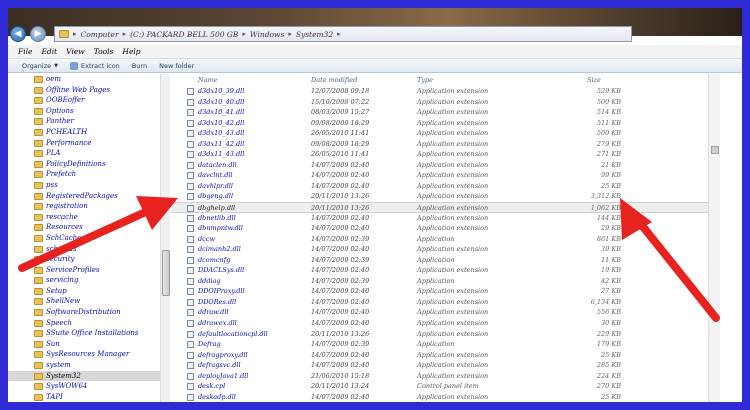  What do you see at coordinates (69, 142) in the screenshot?
I see `nav-item-label: Performance` at bounding box center [69, 142].